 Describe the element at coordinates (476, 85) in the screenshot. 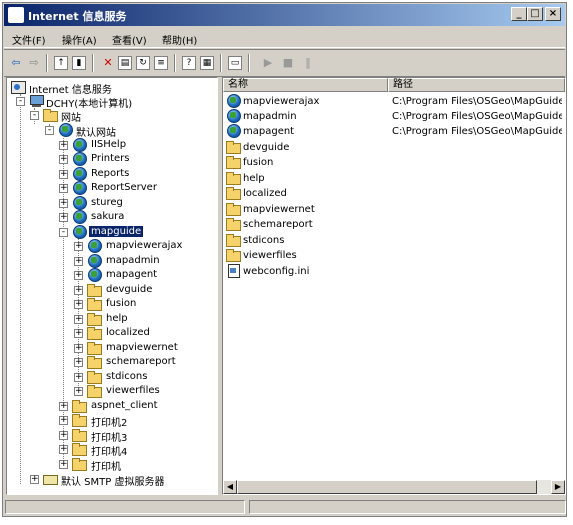

I see `column-header-path: 路径` at that location.